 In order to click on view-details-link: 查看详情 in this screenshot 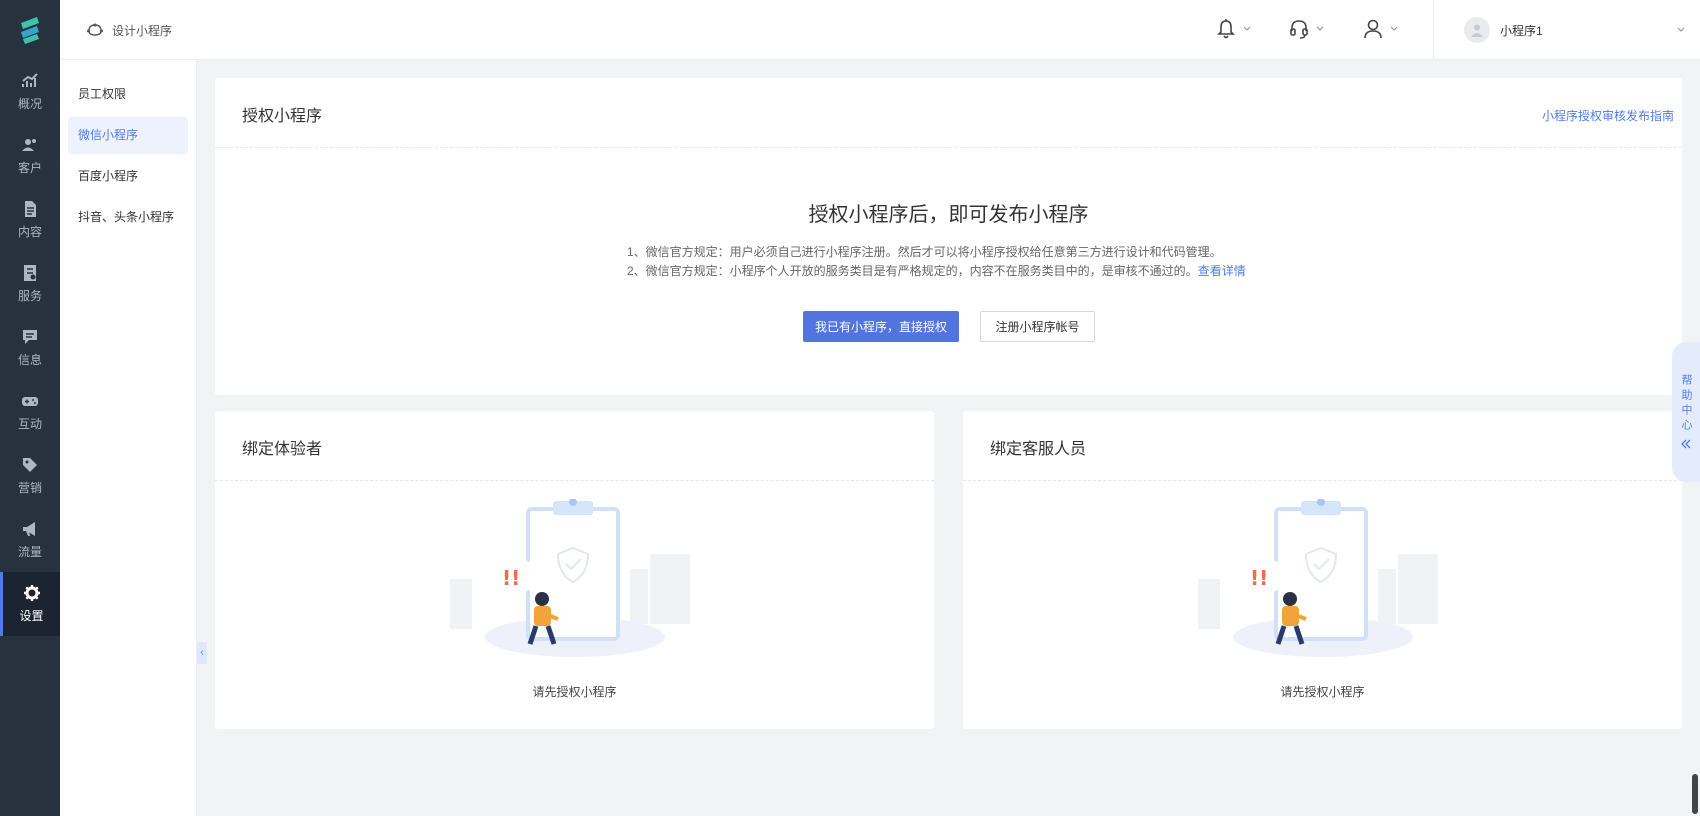, I will do `click(1222, 271)`.